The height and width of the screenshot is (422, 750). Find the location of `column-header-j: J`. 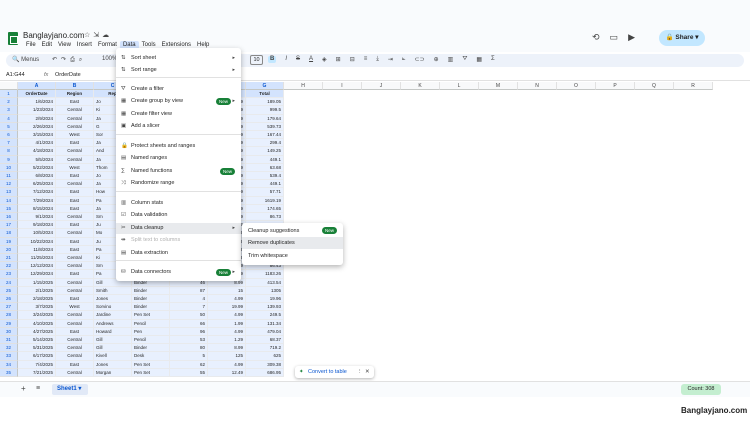

column-header-j: J is located at coordinates (381, 86).